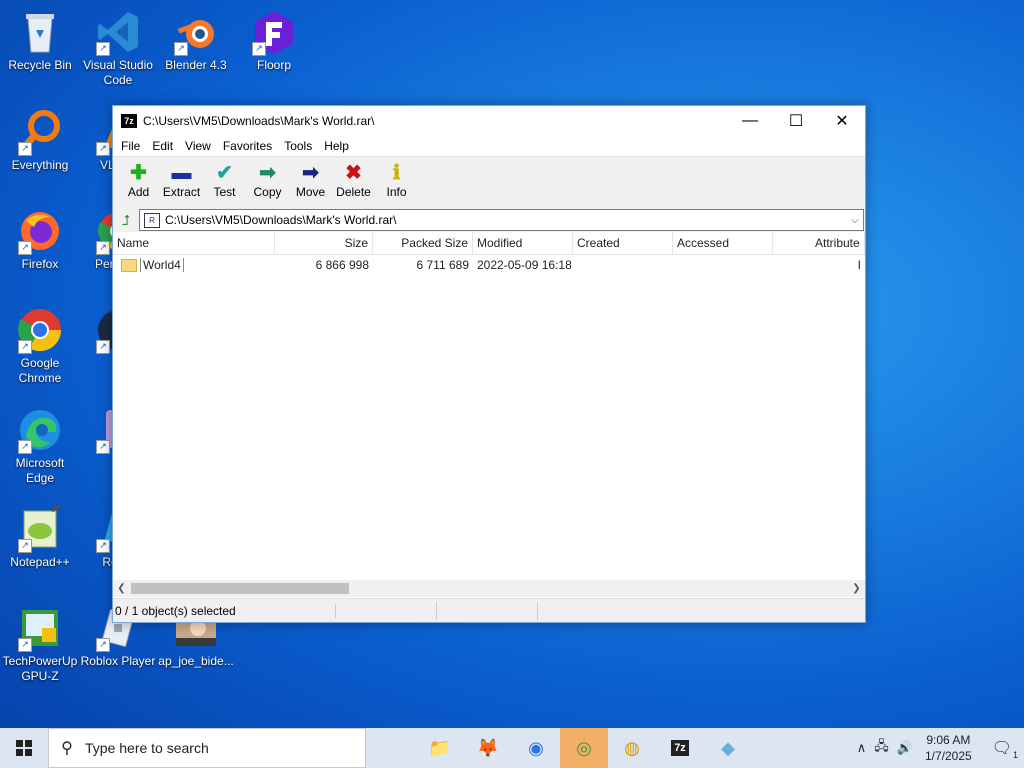 The image size is (1024, 768). I want to click on desktop-icon-firefox: ↗ Firefox, so click(40, 239).